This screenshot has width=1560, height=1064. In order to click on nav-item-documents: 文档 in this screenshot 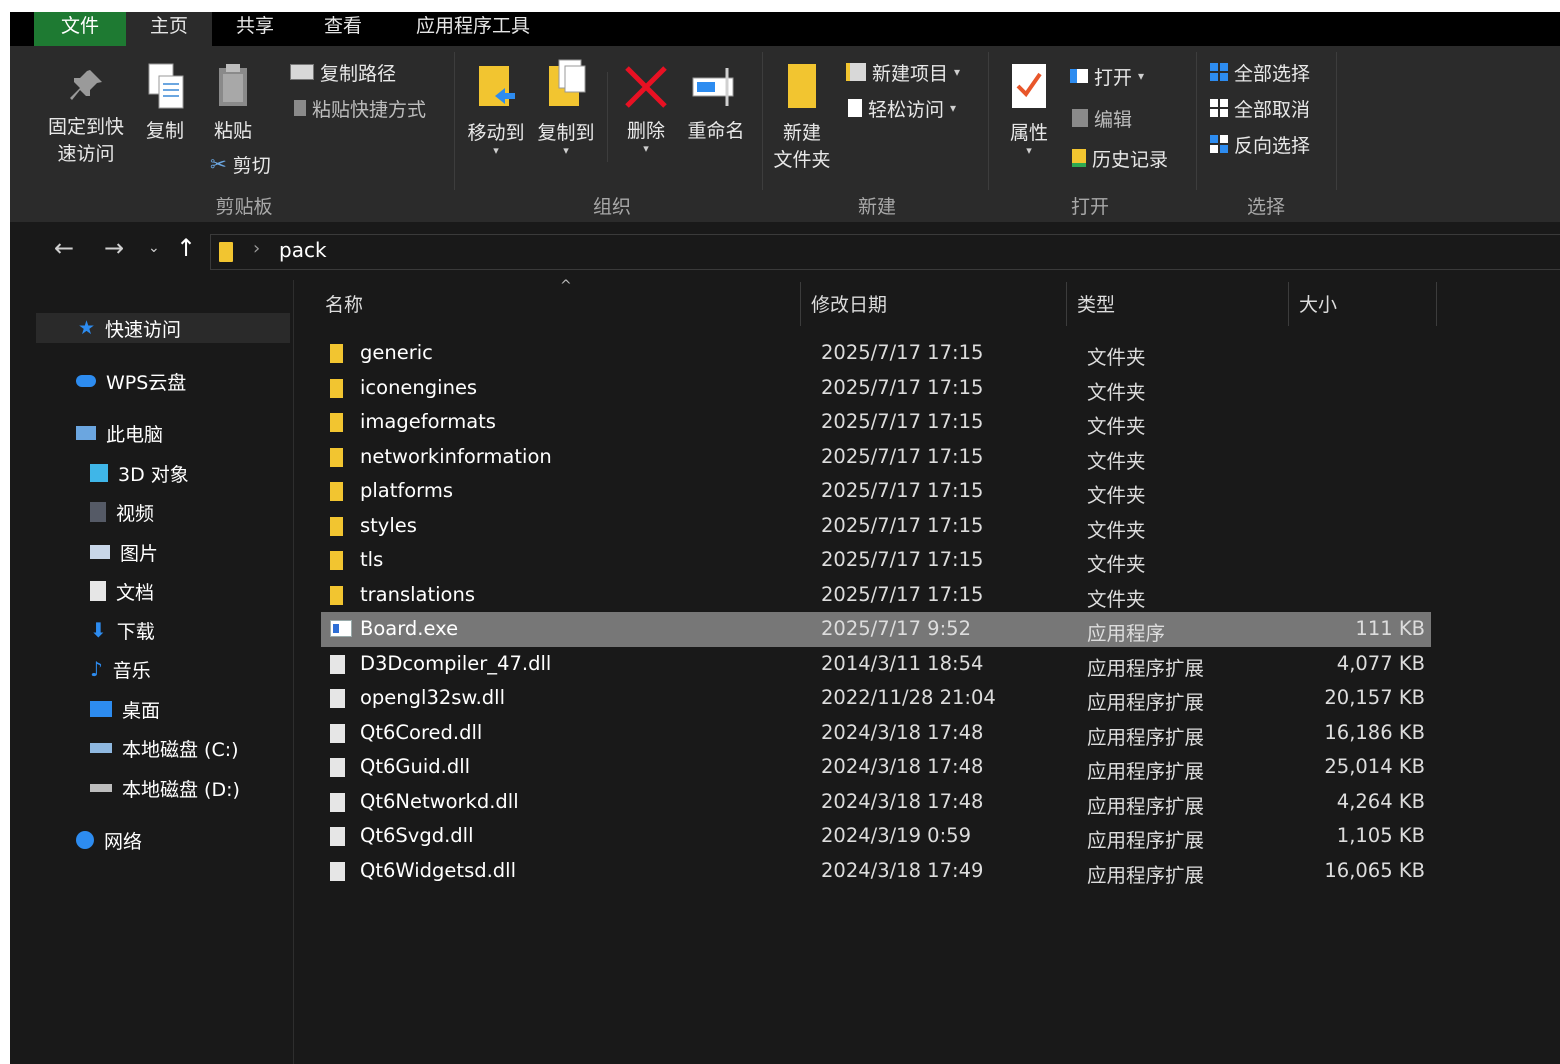, I will do `click(122, 591)`.